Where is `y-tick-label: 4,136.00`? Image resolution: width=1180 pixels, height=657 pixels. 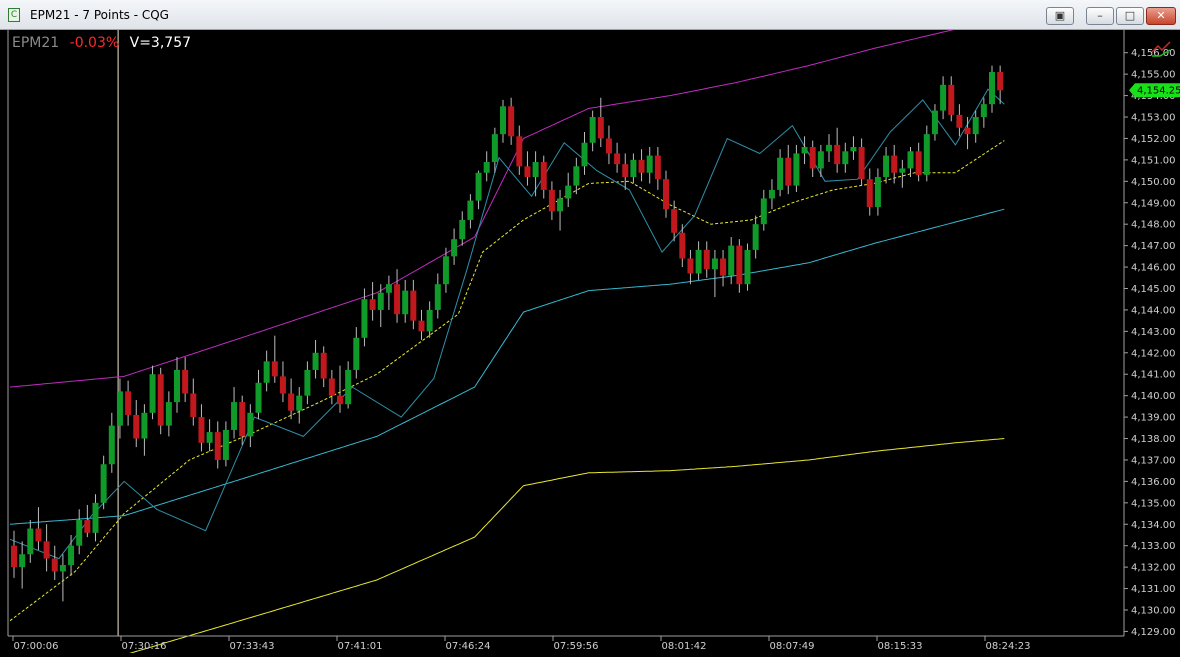 y-tick-label: 4,136.00 is located at coordinates (1153, 482).